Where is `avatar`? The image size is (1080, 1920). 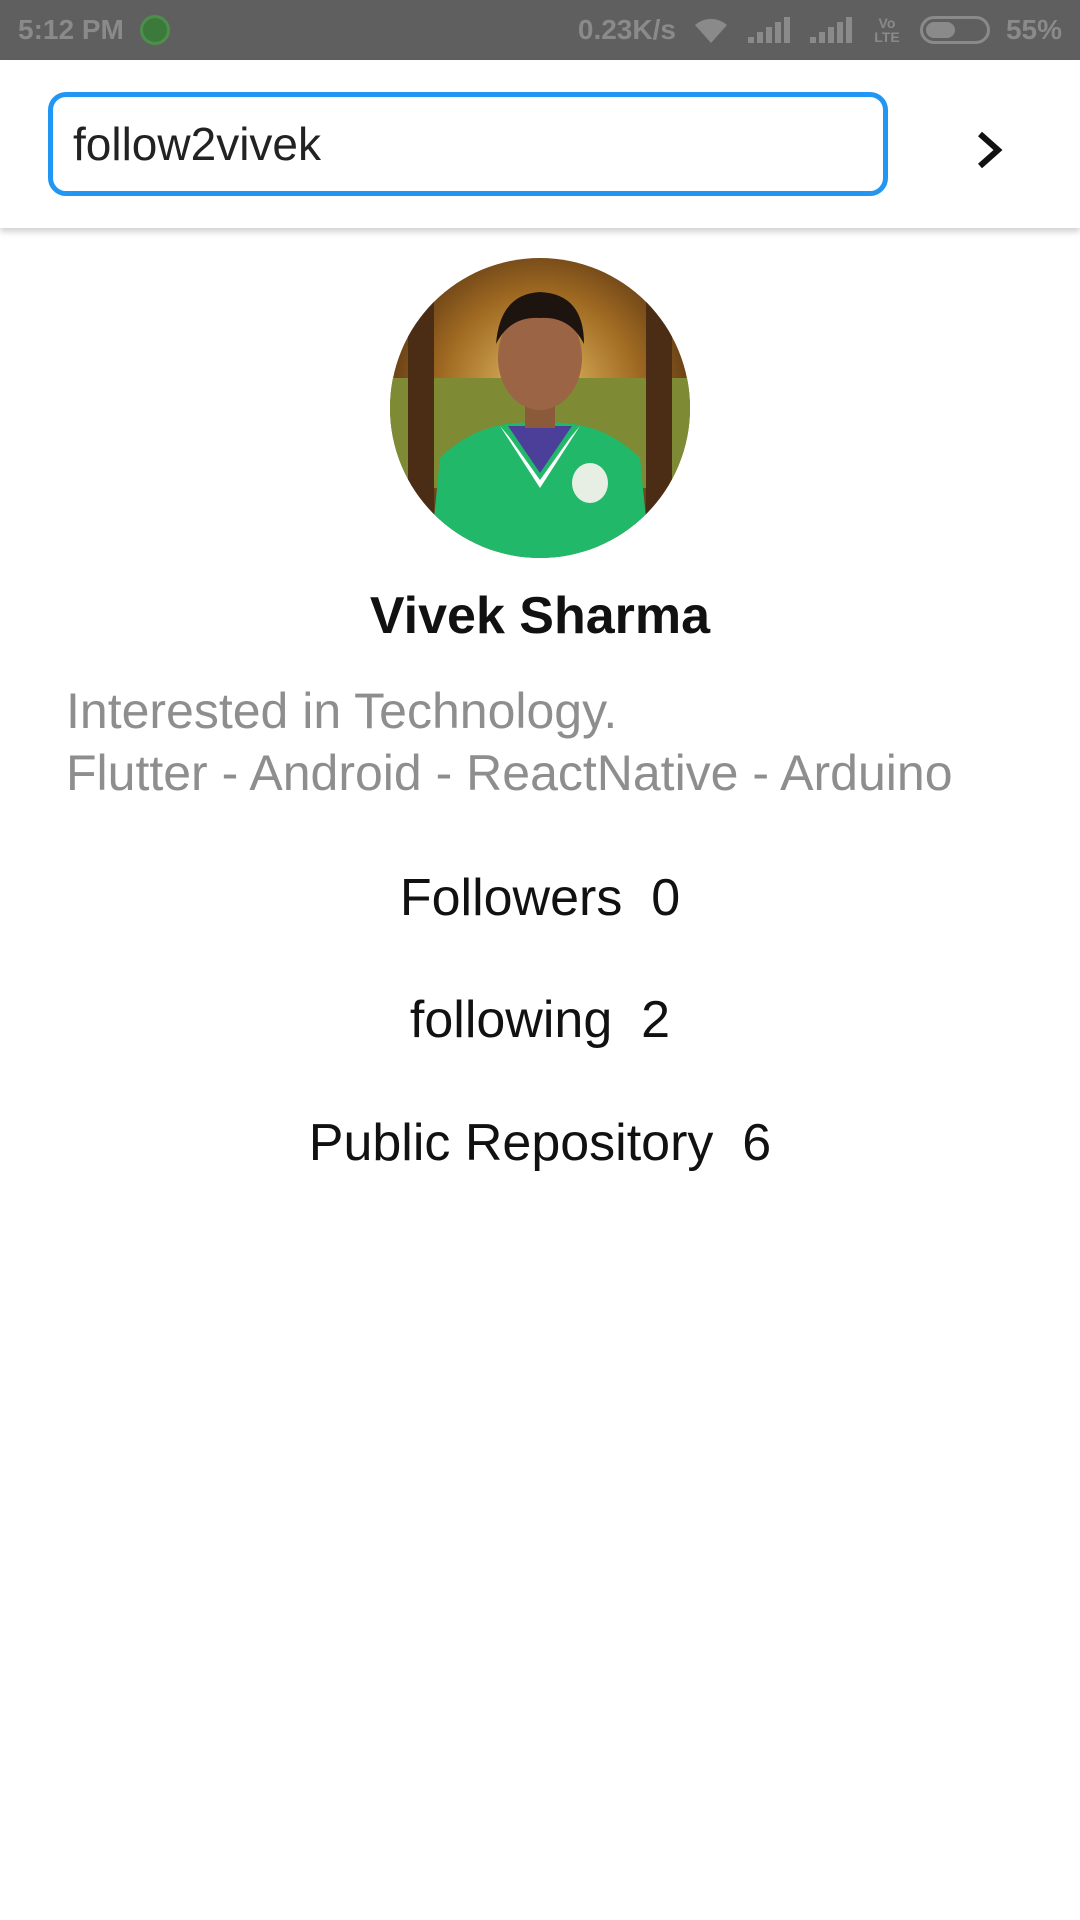
avatar is located at coordinates (540, 408).